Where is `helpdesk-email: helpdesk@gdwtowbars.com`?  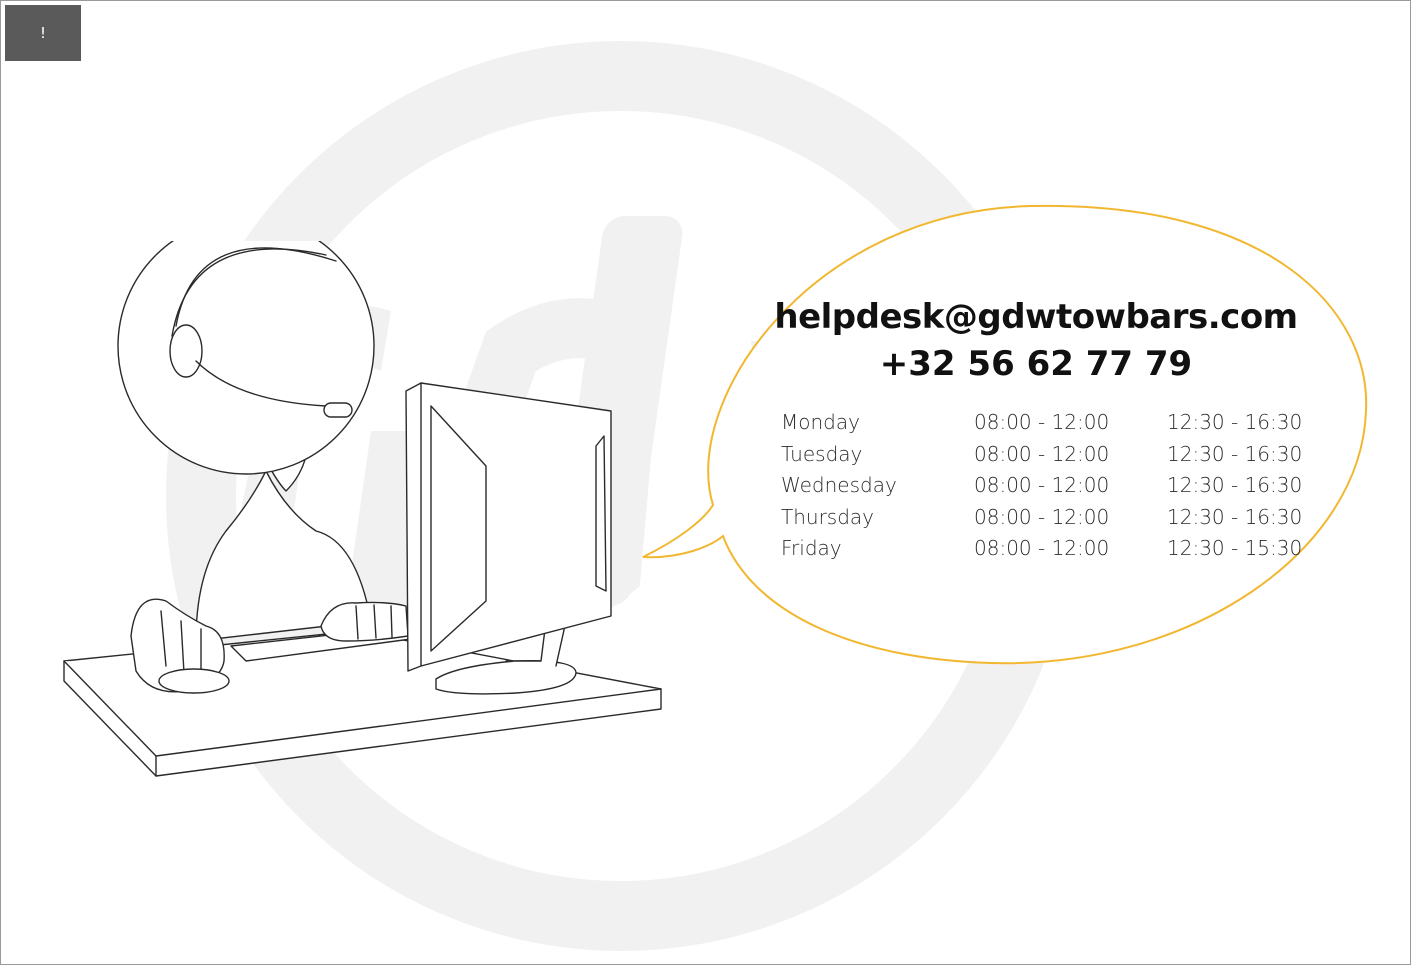 helpdesk-email: helpdesk@gdwtowbars.com is located at coordinates (1036, 317).